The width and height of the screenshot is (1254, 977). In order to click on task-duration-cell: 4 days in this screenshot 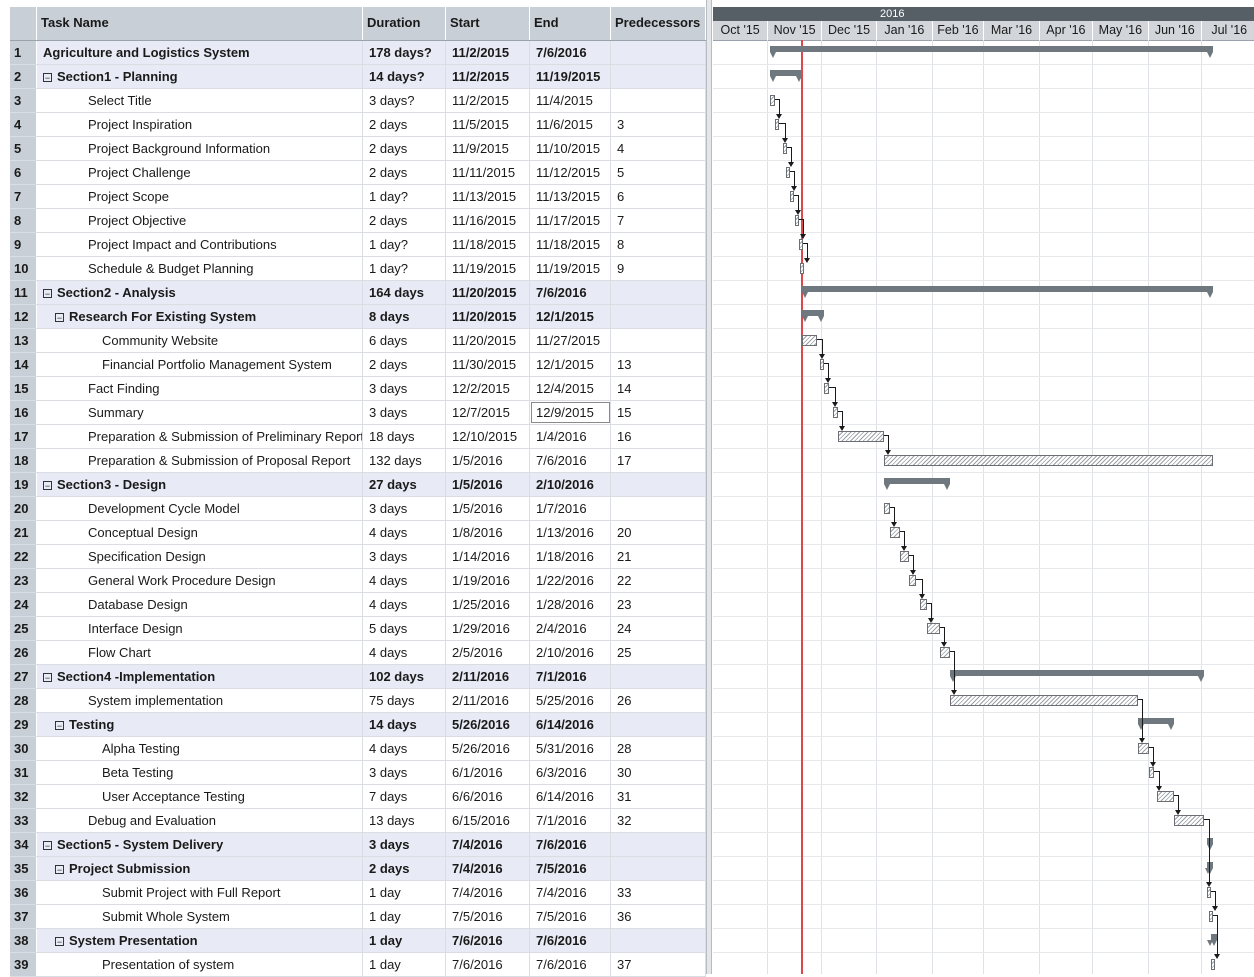, I will do `click(404, 604)`.